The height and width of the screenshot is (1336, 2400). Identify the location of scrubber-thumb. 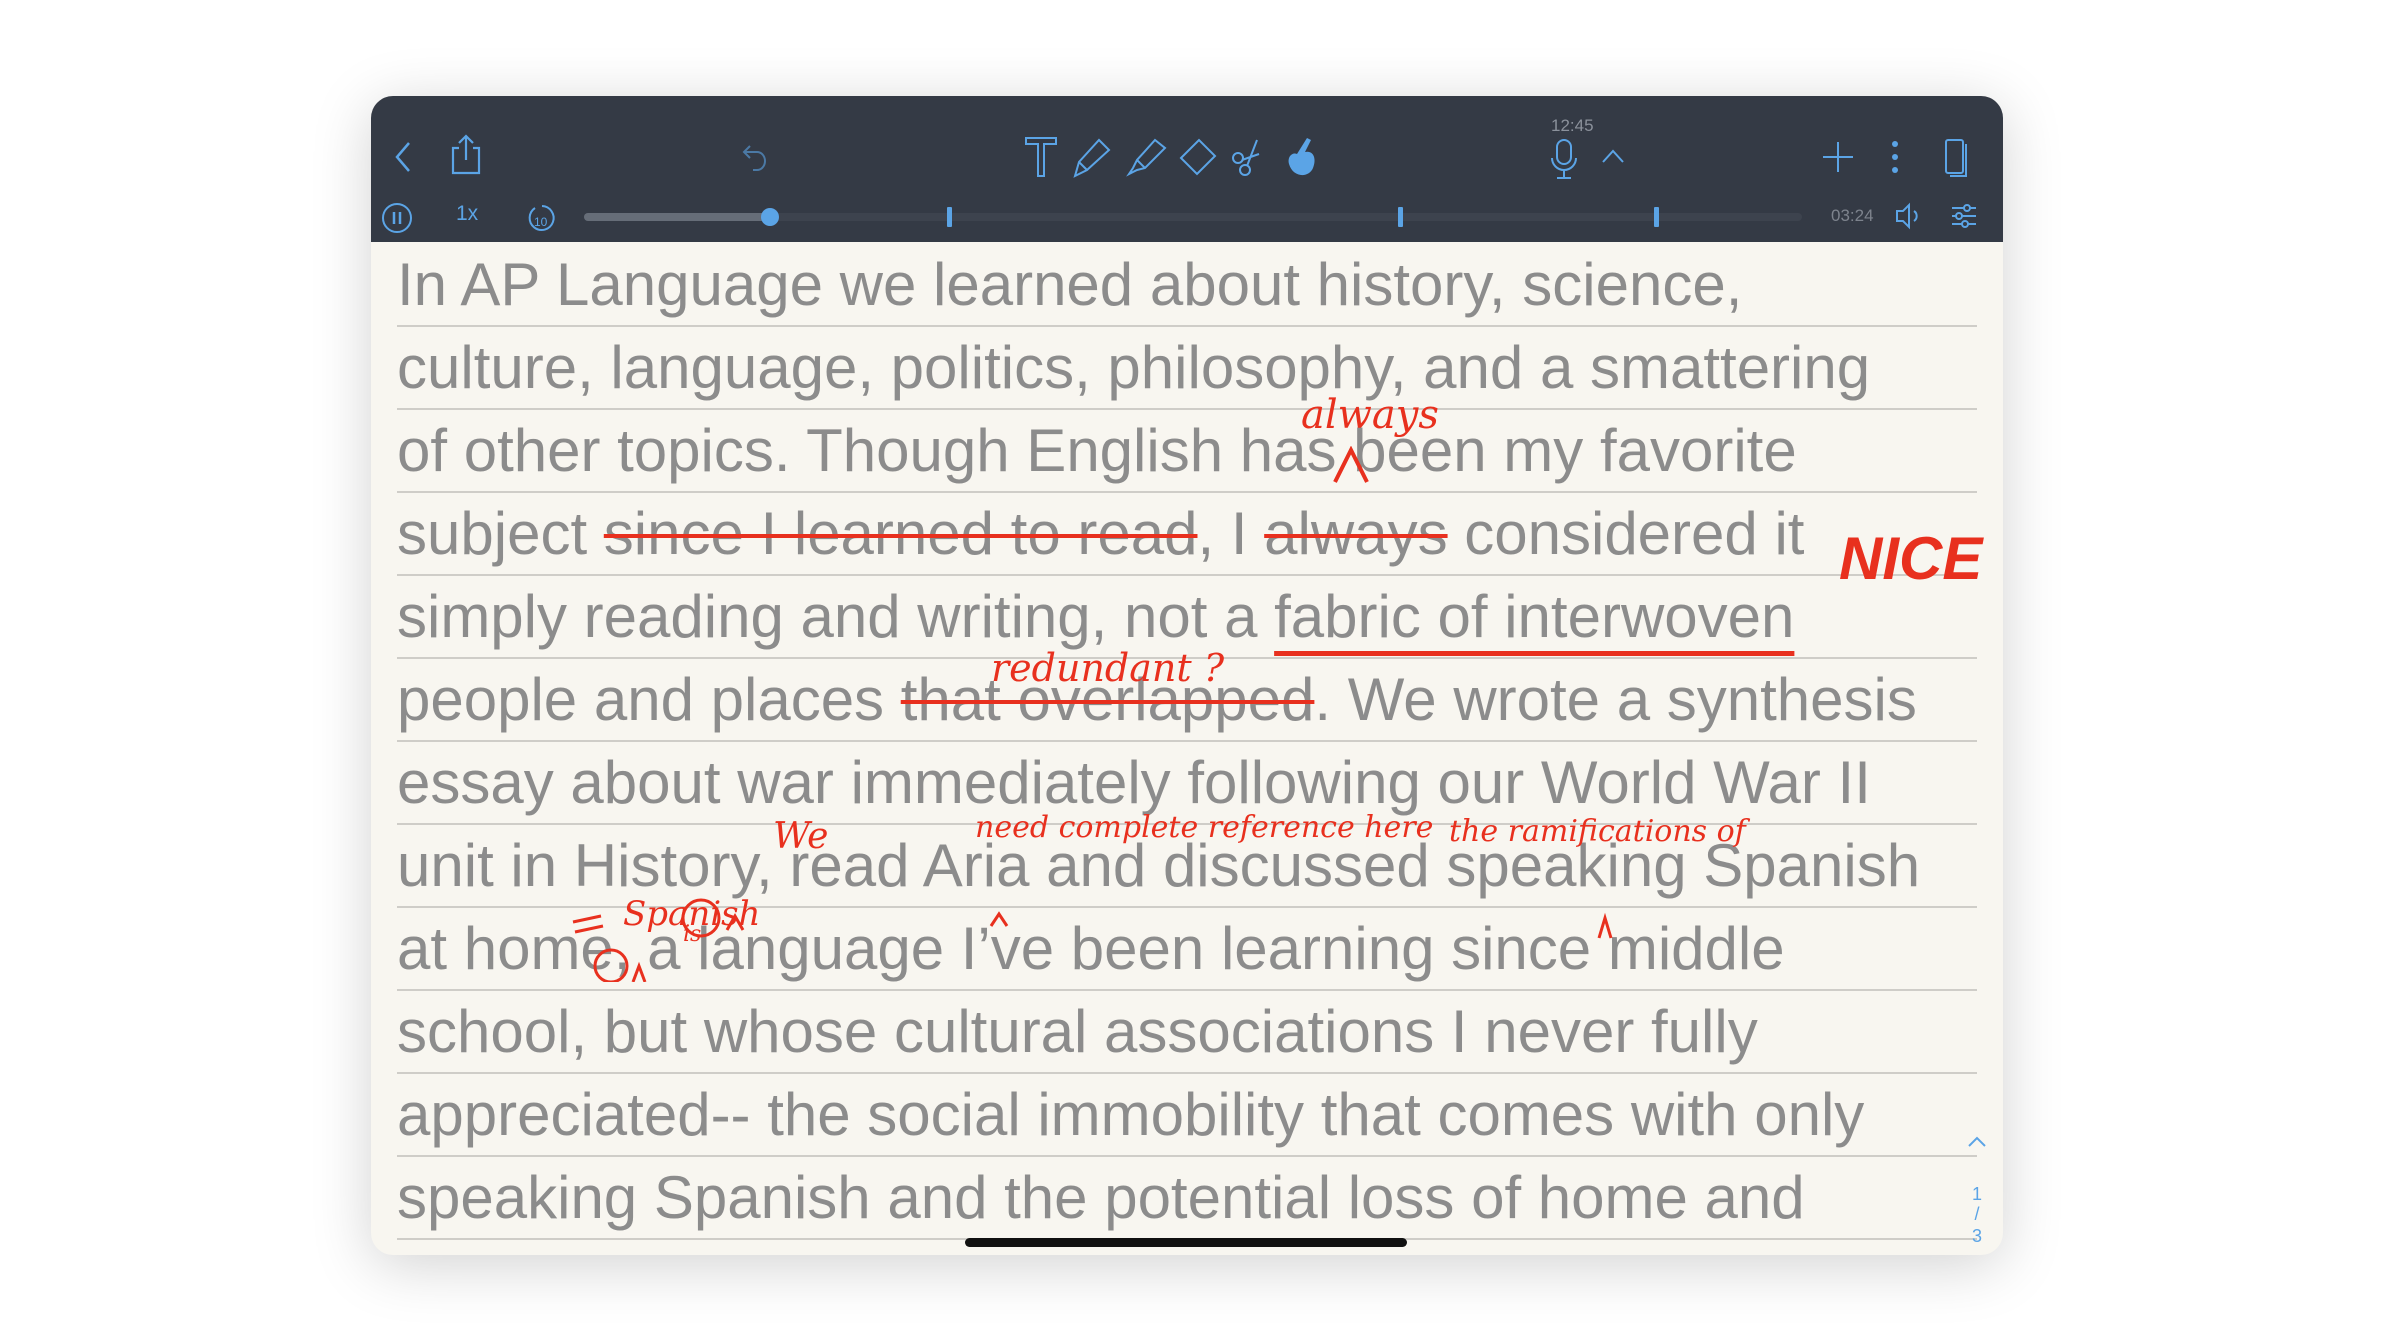
(770, 217).